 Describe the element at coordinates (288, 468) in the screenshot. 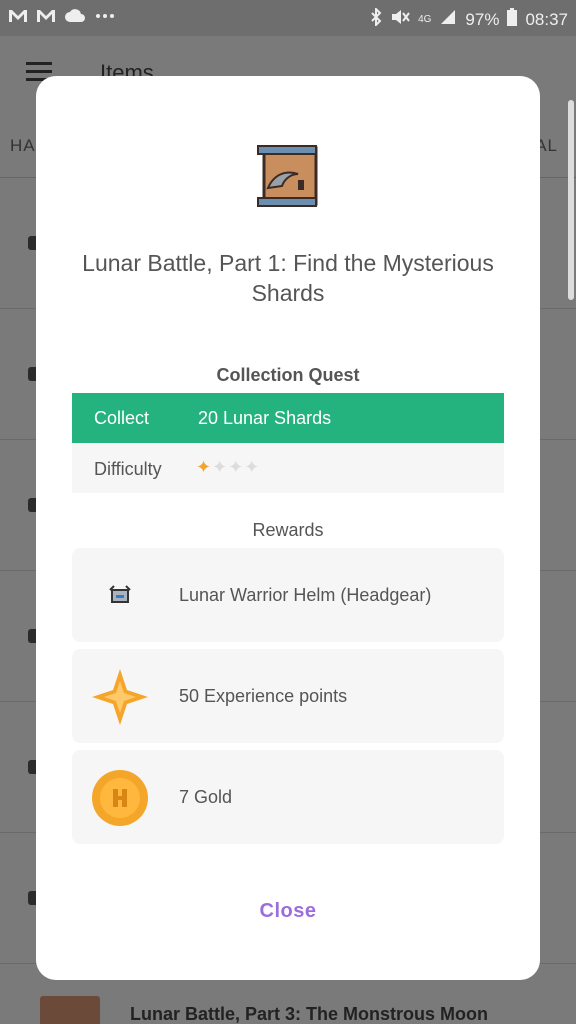

I see `difficulty-row: Difficulty ✦ ✦ ✦ ✦` at that location.